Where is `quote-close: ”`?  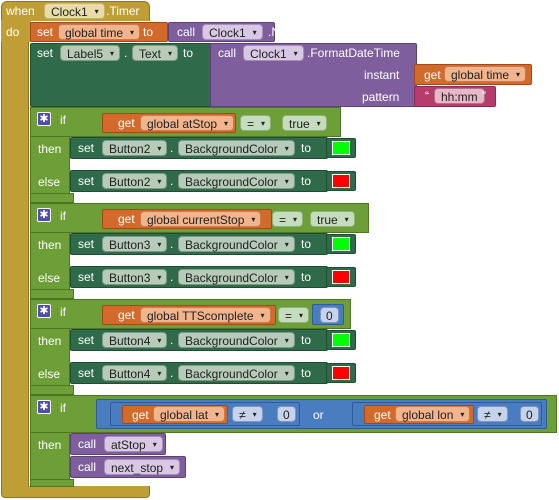
quote-close: ” is located at coordinates (484, 96).